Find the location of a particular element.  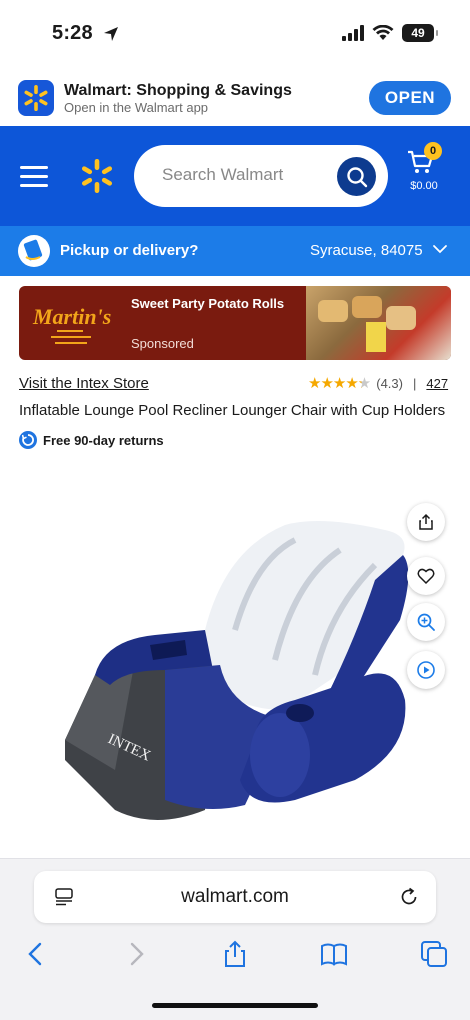

review-count-link: 427 is located at coordinates (437, 383).